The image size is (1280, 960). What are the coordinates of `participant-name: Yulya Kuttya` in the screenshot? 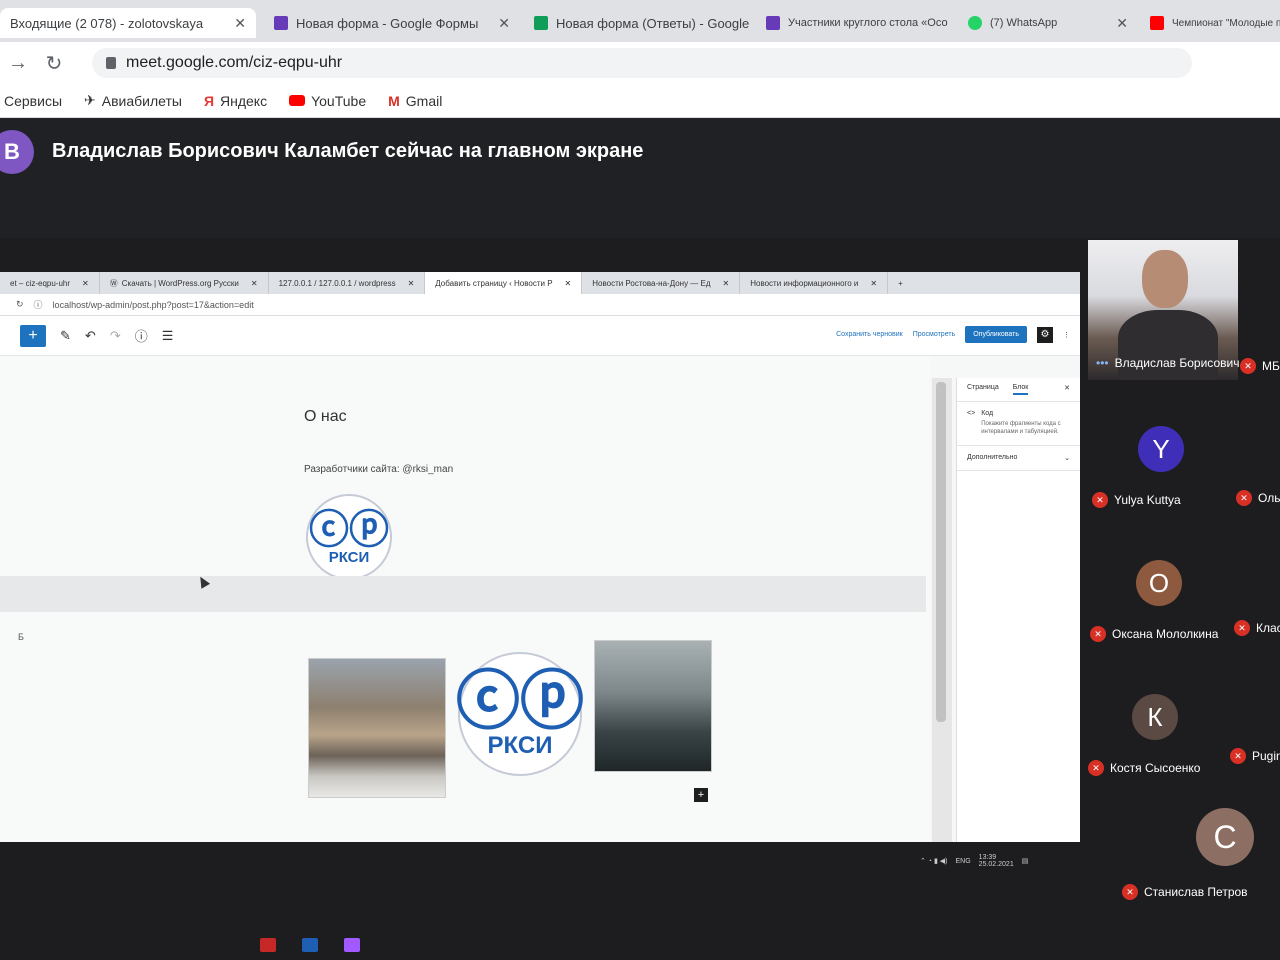 It's located at (1147, 500).